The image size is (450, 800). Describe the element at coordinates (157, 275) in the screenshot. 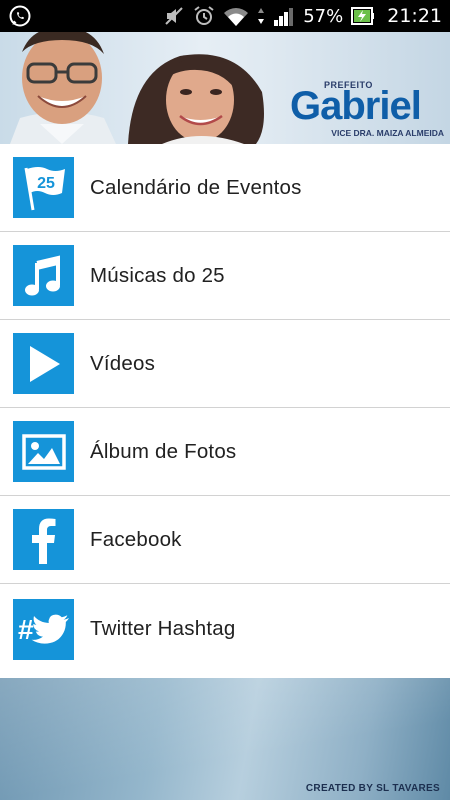

I see `menu-label-music: Músicas do 25` at that location.